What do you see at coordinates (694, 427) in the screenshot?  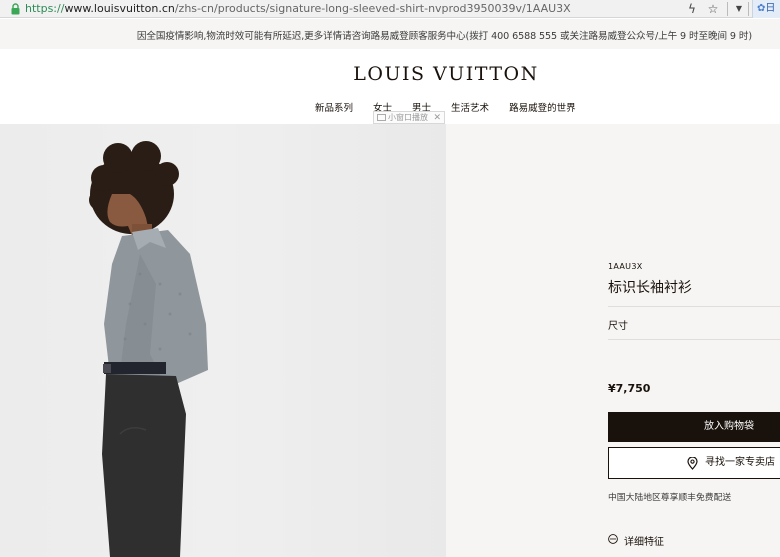 I see `add-to-bag-button: 放入购物袋` at bounding box center [694, 427].